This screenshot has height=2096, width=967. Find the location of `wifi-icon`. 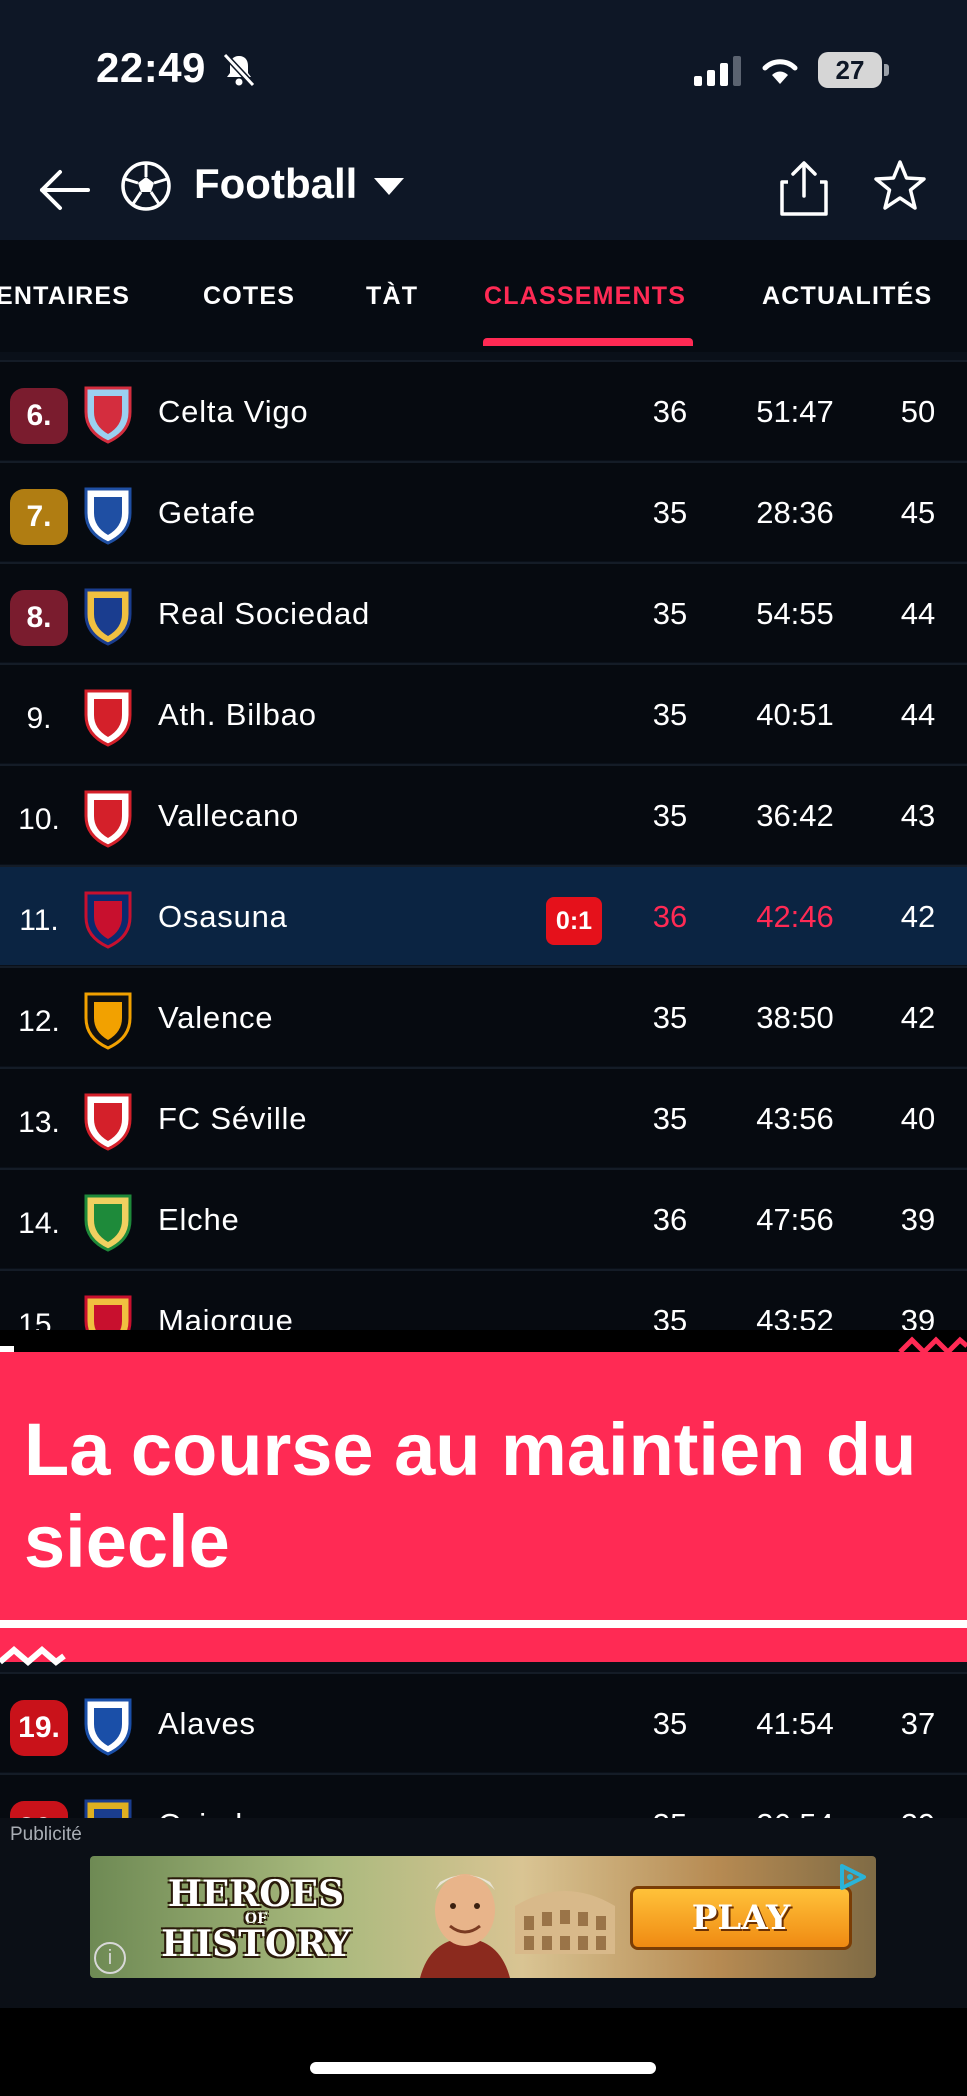

wifi-icon is located at coordinates (780, 71).